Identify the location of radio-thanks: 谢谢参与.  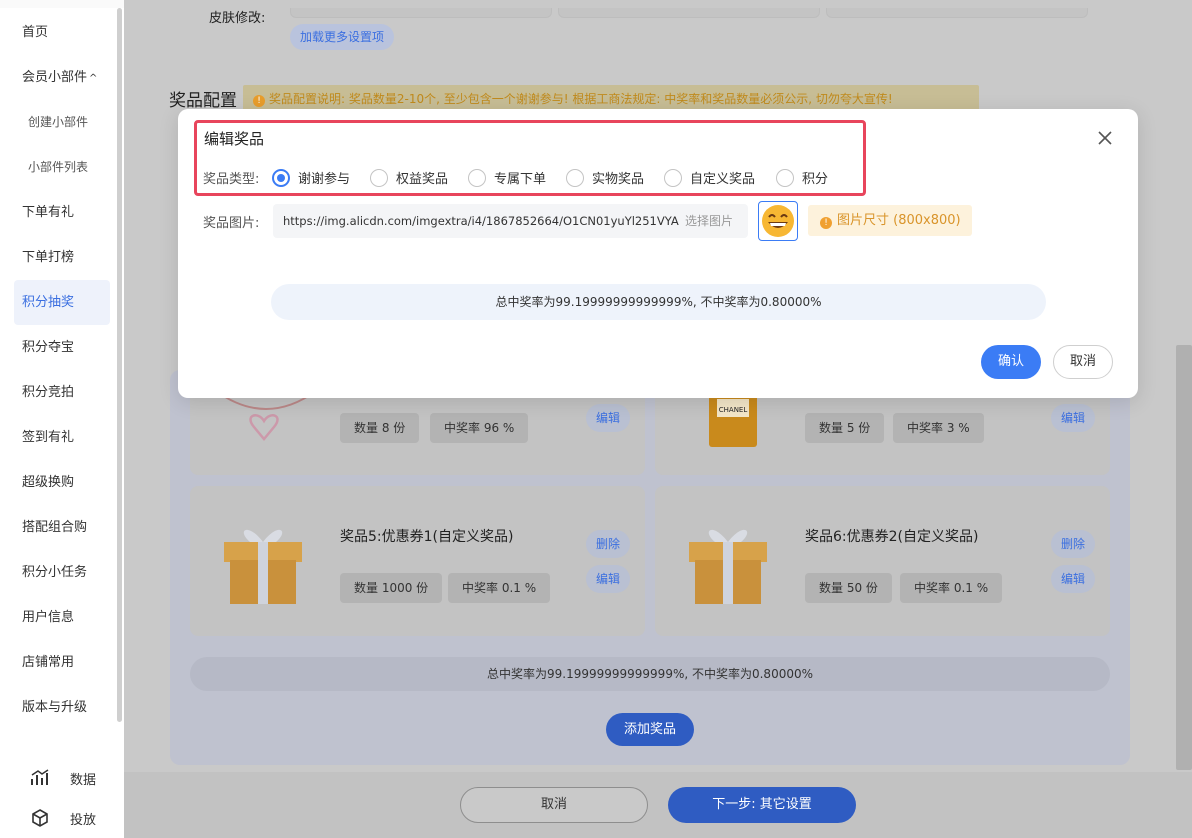
(311, 177).